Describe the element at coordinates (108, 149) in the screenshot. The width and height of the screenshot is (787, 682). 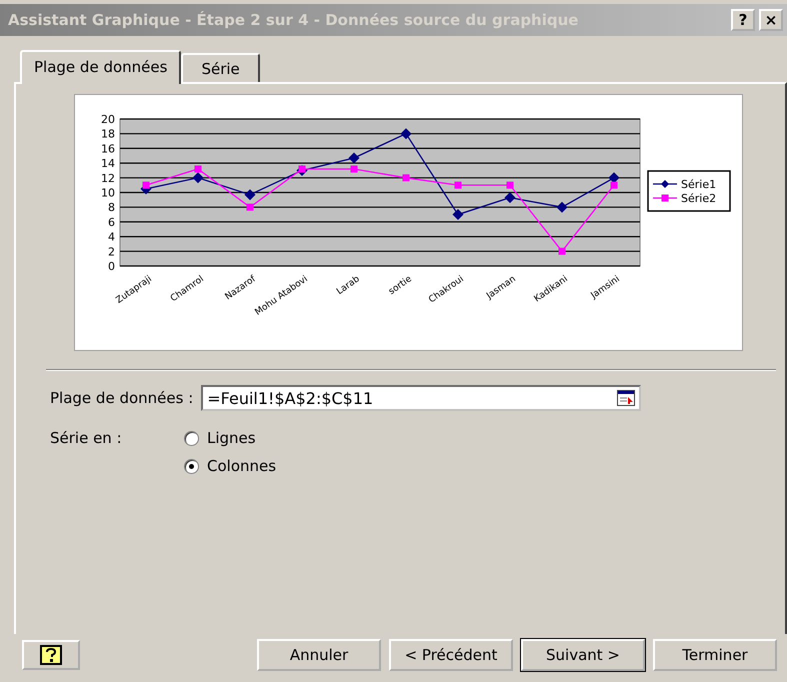
I see `y-tick-label: 16` at that location.